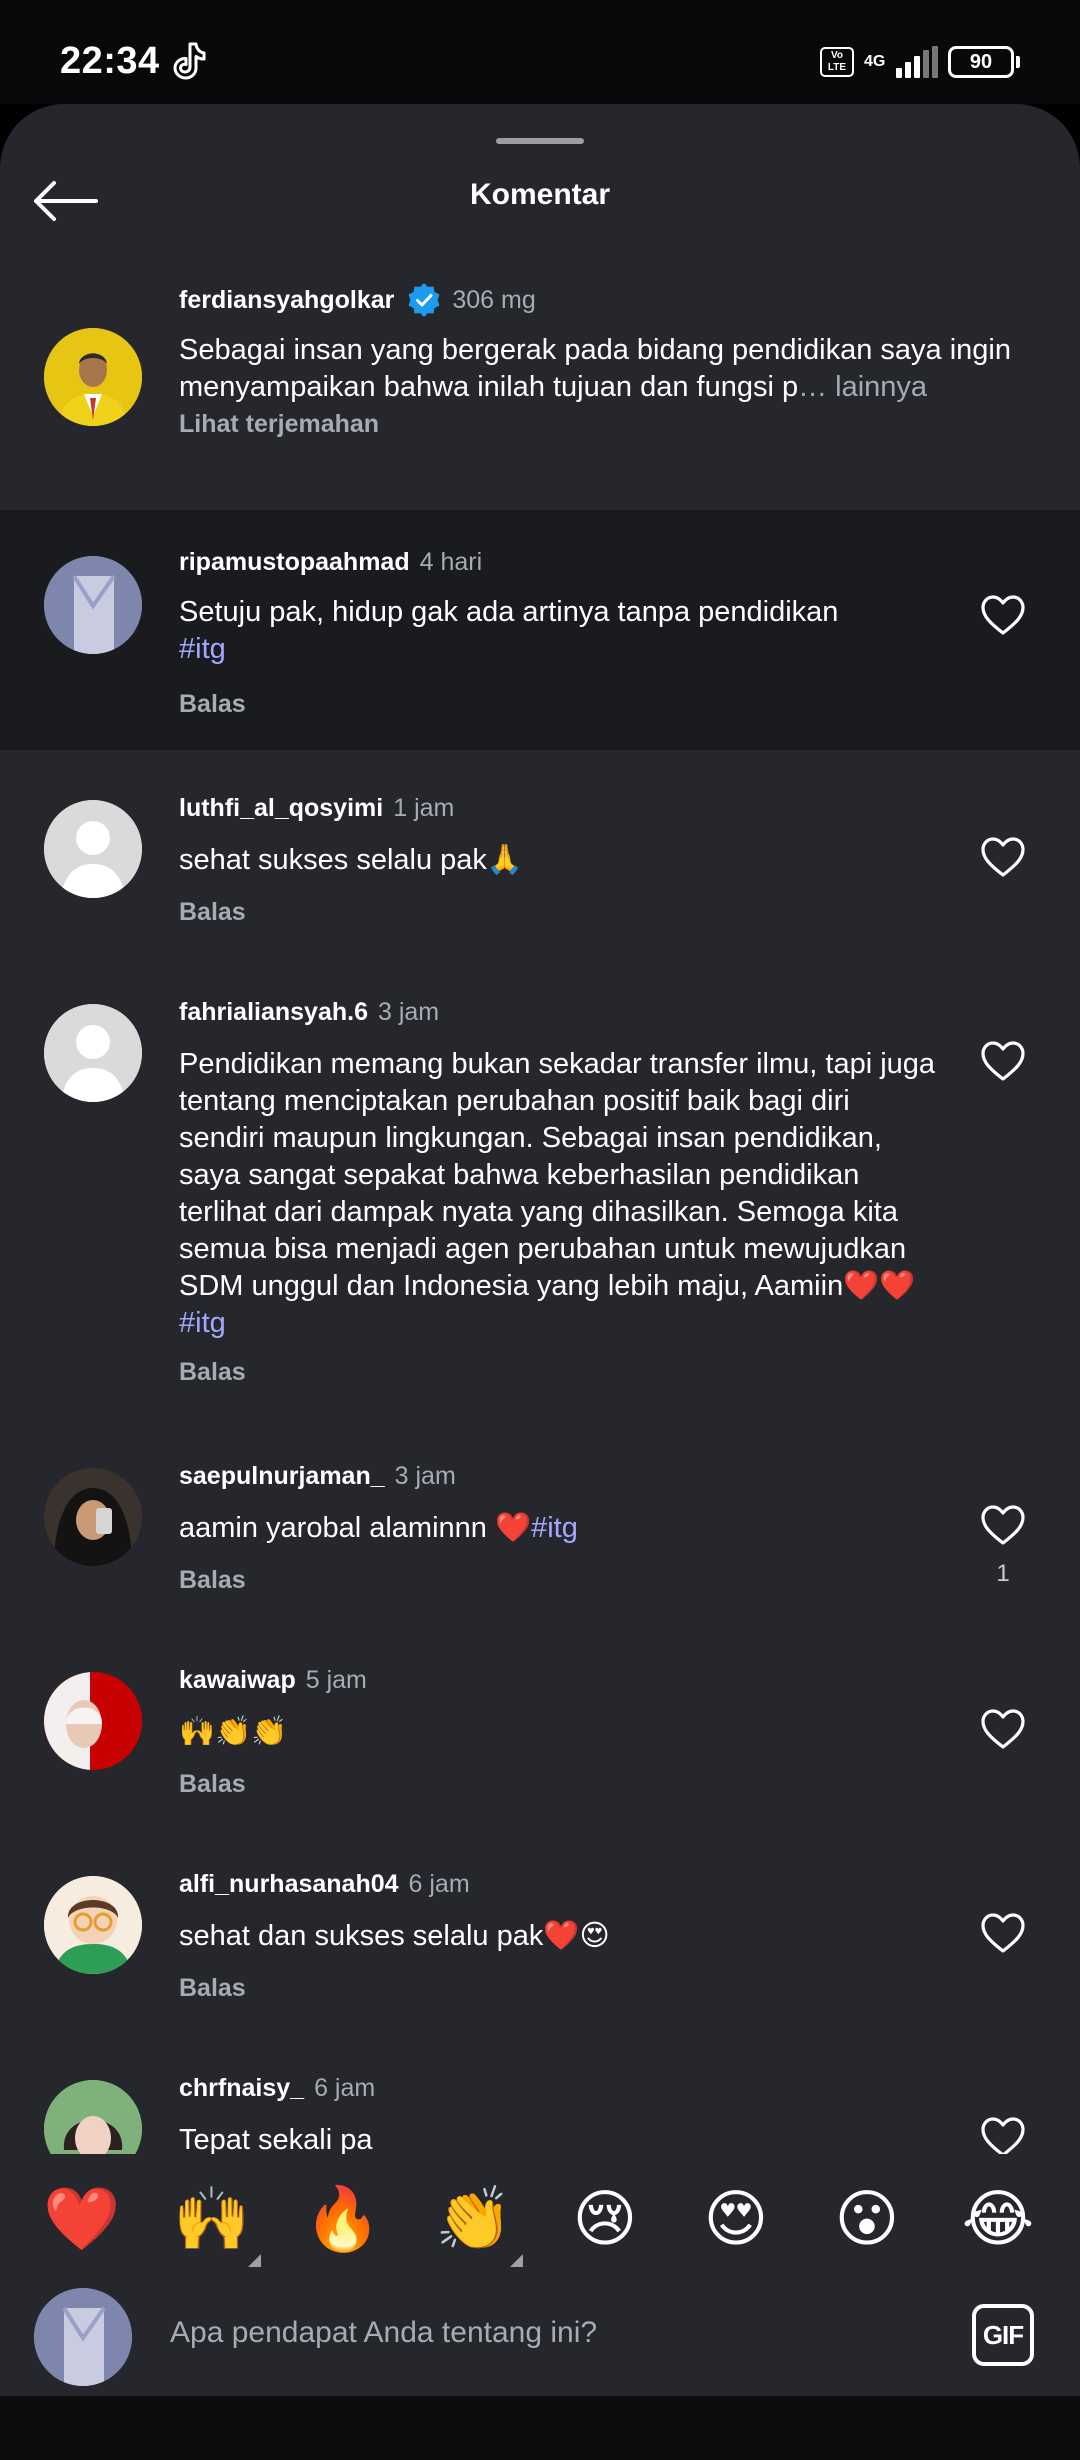 This screenshot has height=2460, width=1080. Describe the element at coordinates (998, 2219) in the screenshot. I see `laughing-emoji-button: 😂` at that location.